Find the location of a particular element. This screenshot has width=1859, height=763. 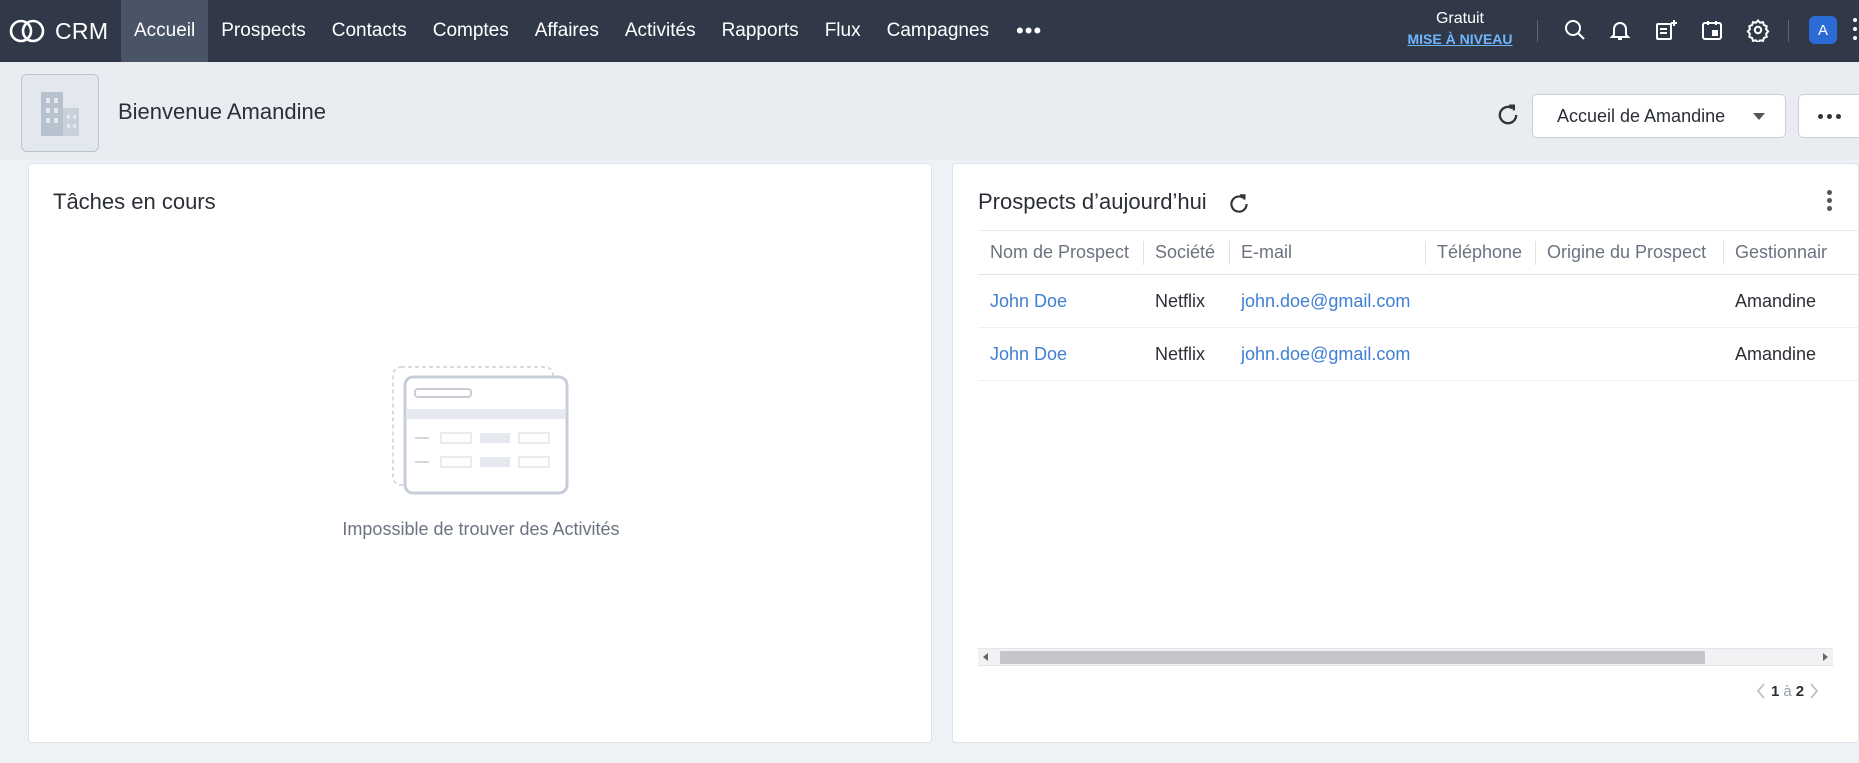

column-header: Origine du Prospect is located at coordinates (1629, 252).